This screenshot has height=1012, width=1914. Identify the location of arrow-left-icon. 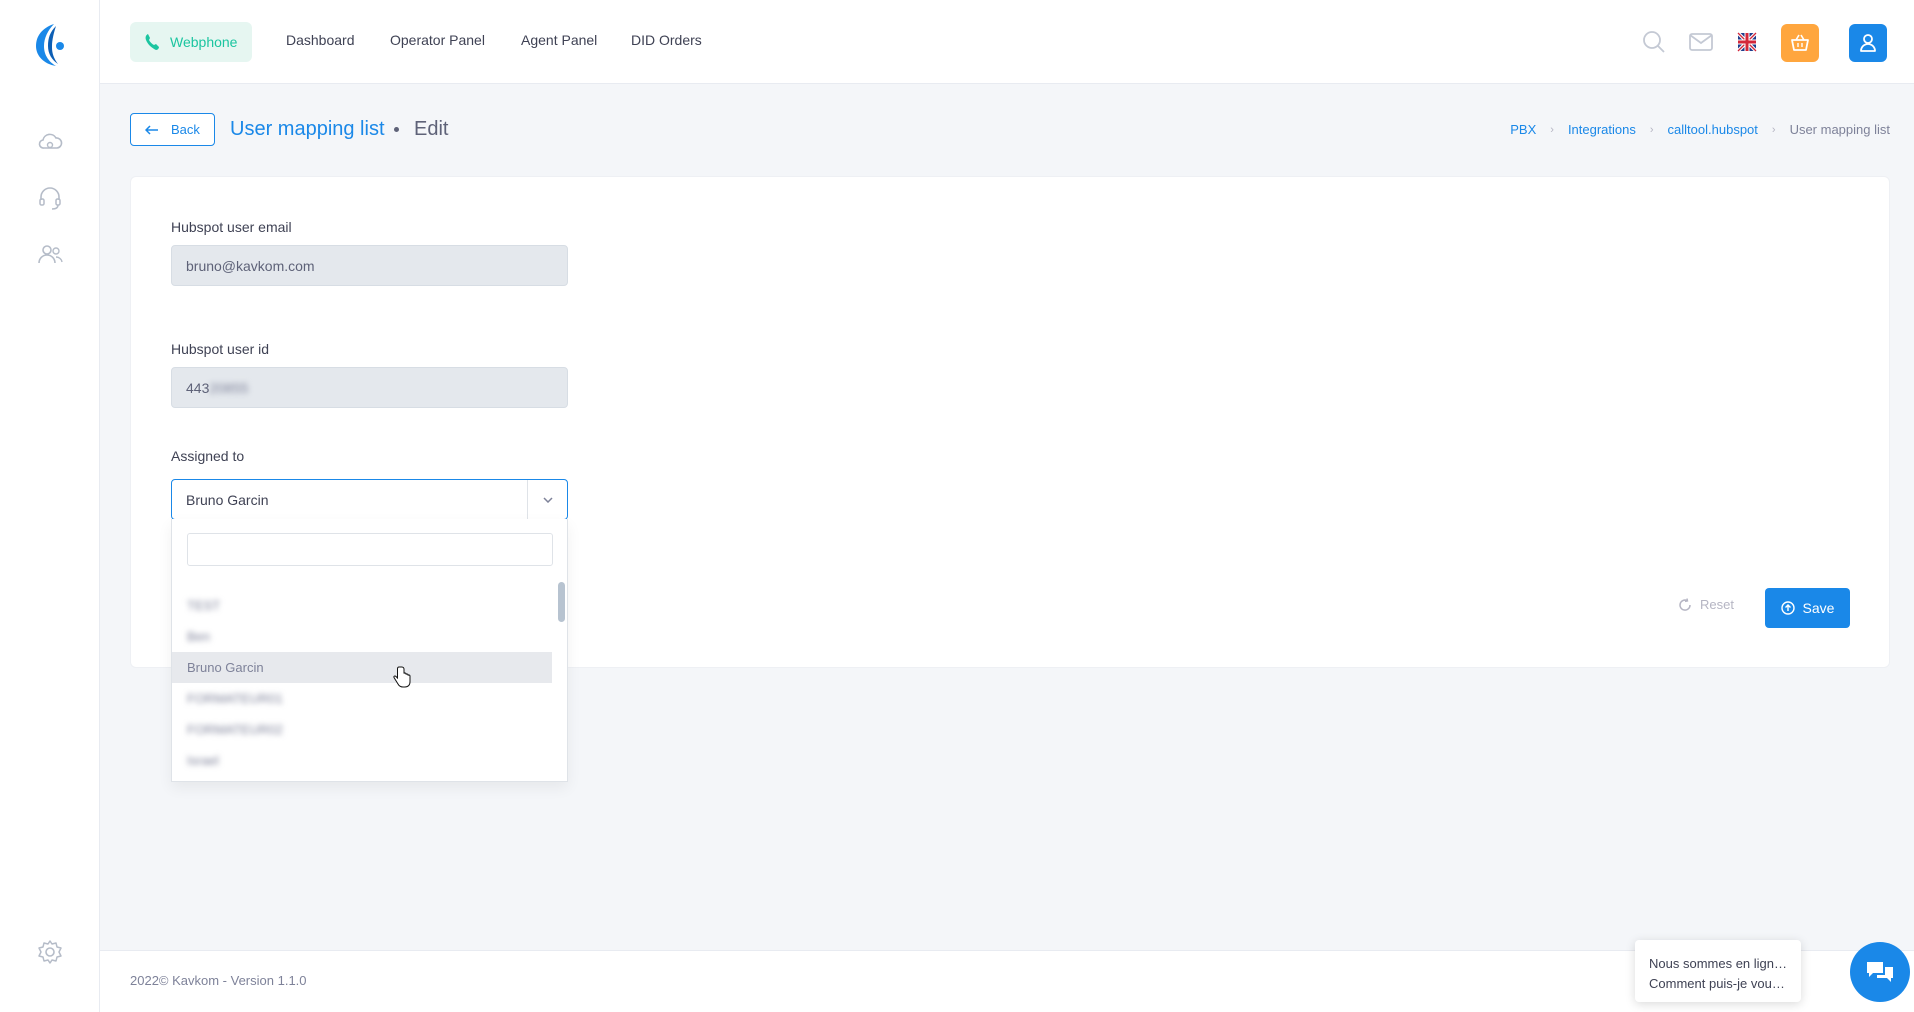
(151, 129).